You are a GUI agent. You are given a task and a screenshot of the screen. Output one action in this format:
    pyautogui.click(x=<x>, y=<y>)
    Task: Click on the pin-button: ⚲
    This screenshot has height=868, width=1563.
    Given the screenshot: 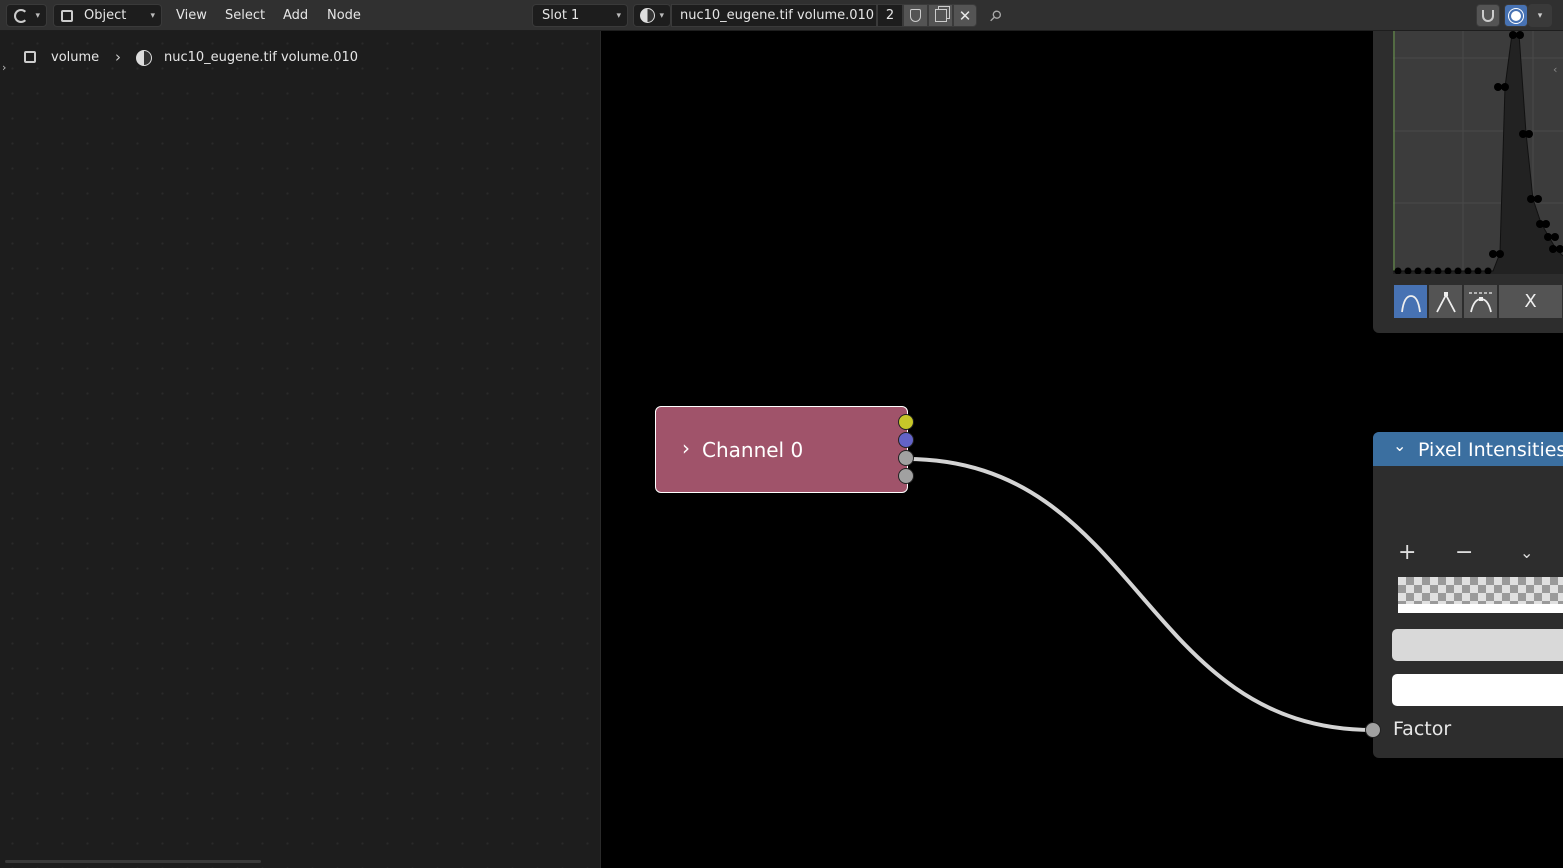 What is the action you would take?
    pyautogui.click(x=995, y=16)
    